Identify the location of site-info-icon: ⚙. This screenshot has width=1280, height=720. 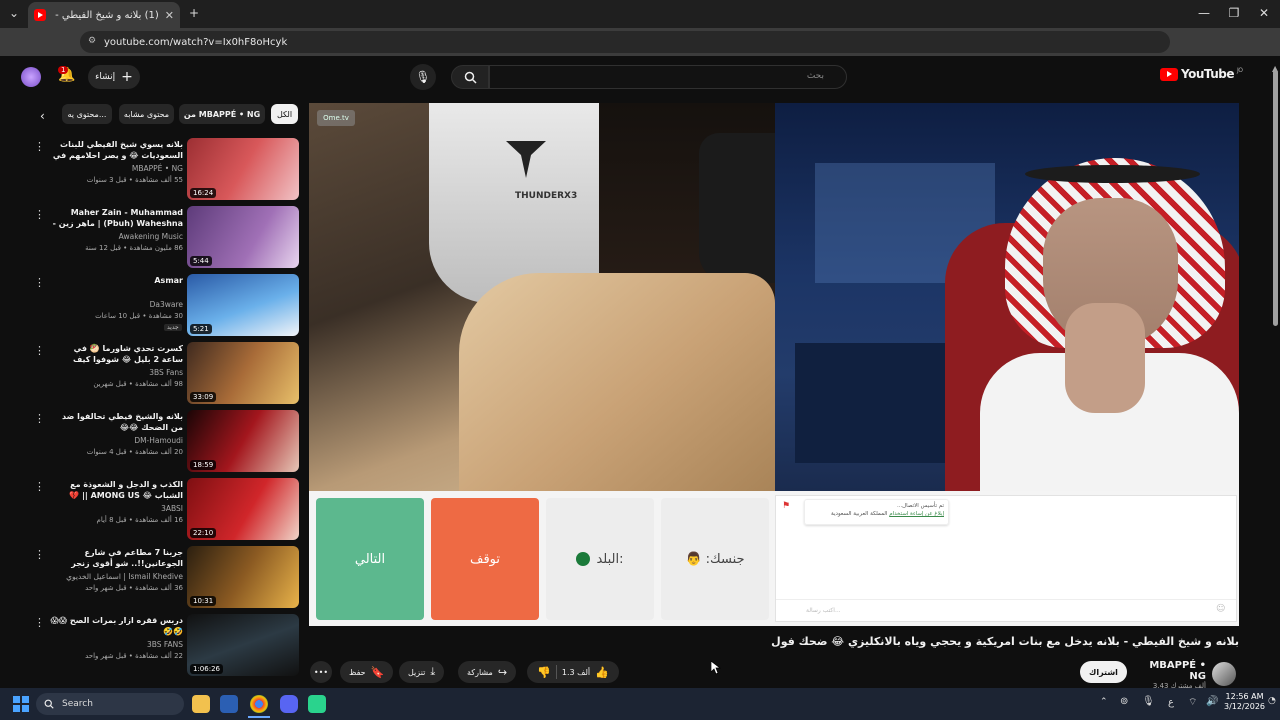
(92, 41).